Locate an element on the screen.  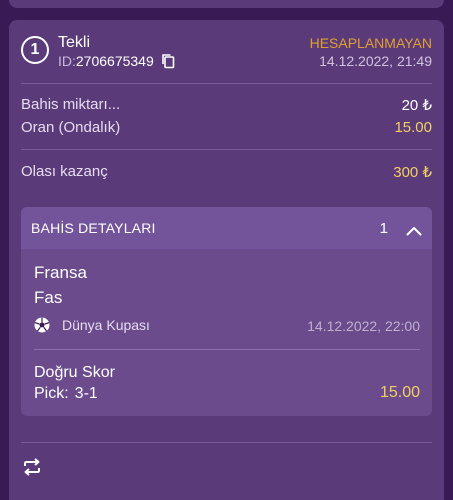
copy-icon is located at coordinates (168, 61).